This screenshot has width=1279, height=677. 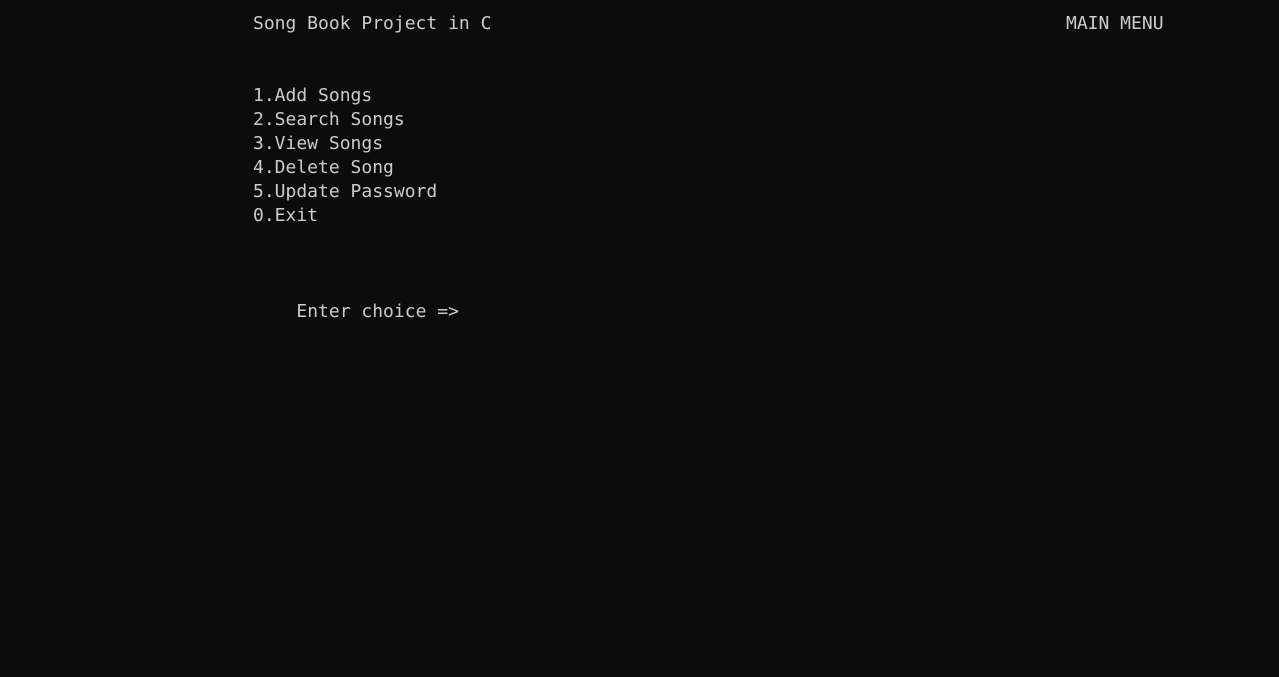 I want to click on menu-option-delete-song: 4.Delete Song, so click(x=323, y=167).